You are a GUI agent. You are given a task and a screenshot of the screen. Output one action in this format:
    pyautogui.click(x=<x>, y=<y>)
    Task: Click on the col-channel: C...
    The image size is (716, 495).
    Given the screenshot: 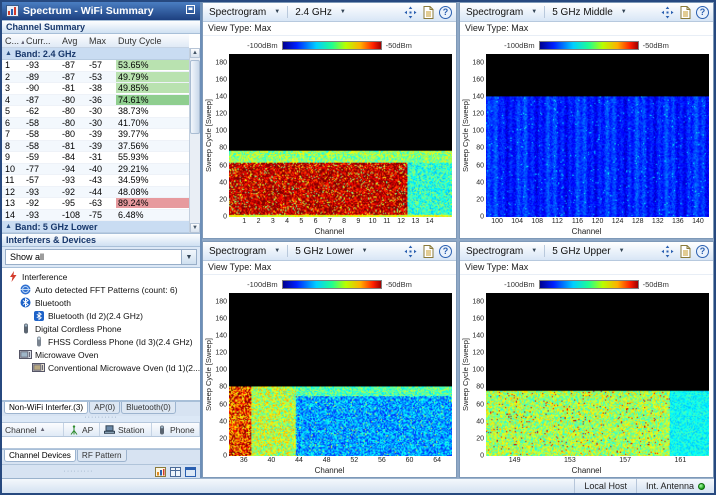 What is the action you would take?
    pyautogui.click(x=12, y=41)
    